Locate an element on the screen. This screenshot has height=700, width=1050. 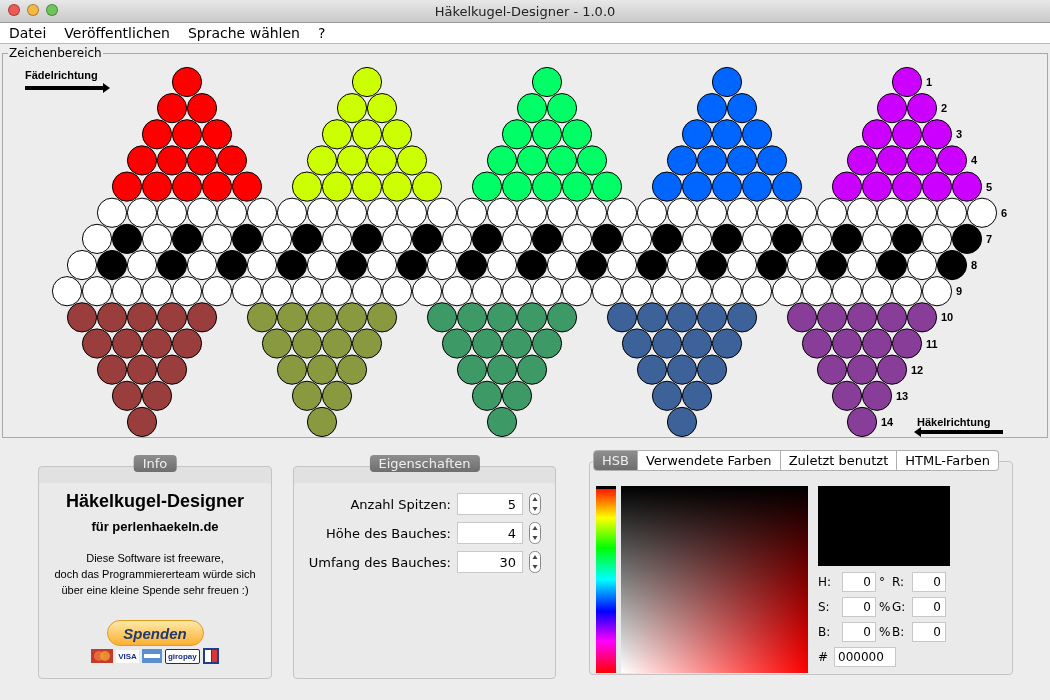
number-field: 4 is located at coordinates (490, 533).